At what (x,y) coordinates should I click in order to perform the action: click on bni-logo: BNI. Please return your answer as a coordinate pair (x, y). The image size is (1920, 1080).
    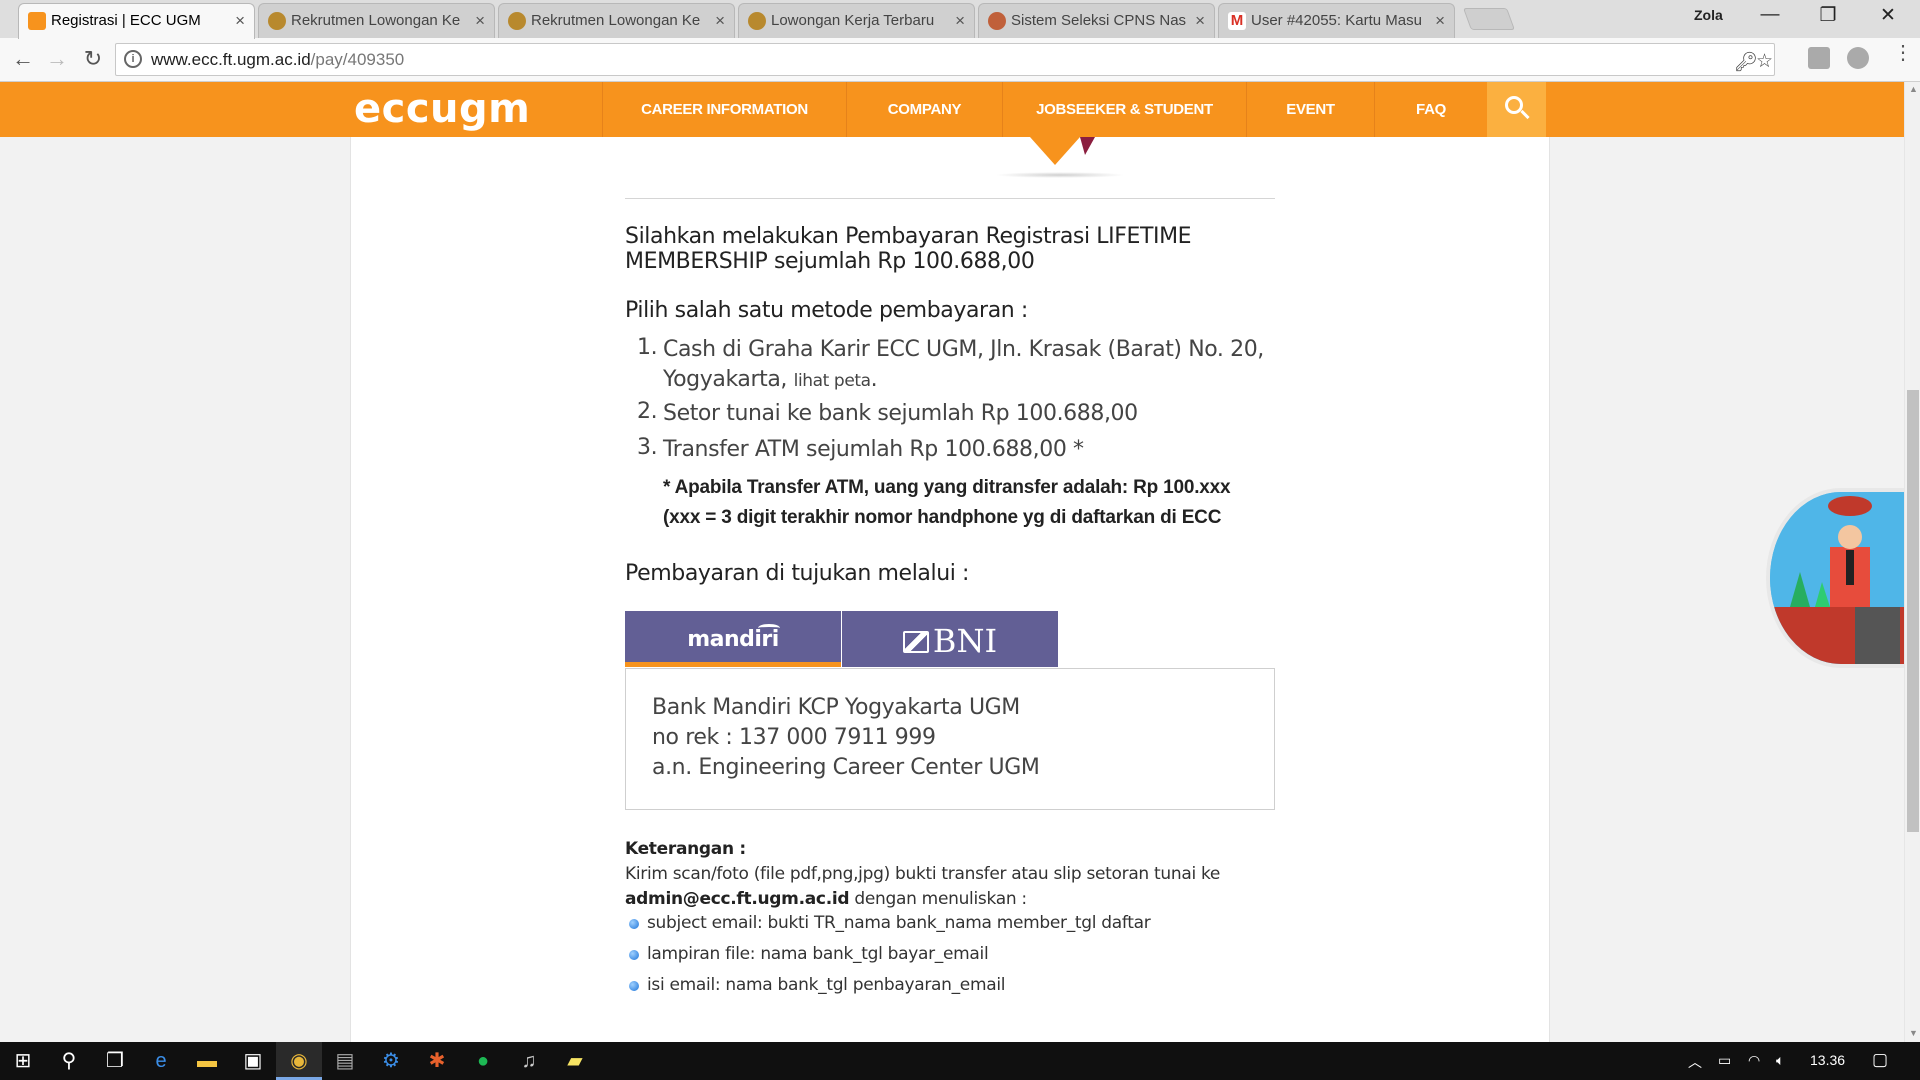
    Looking at the image, I should click on (950, 641).